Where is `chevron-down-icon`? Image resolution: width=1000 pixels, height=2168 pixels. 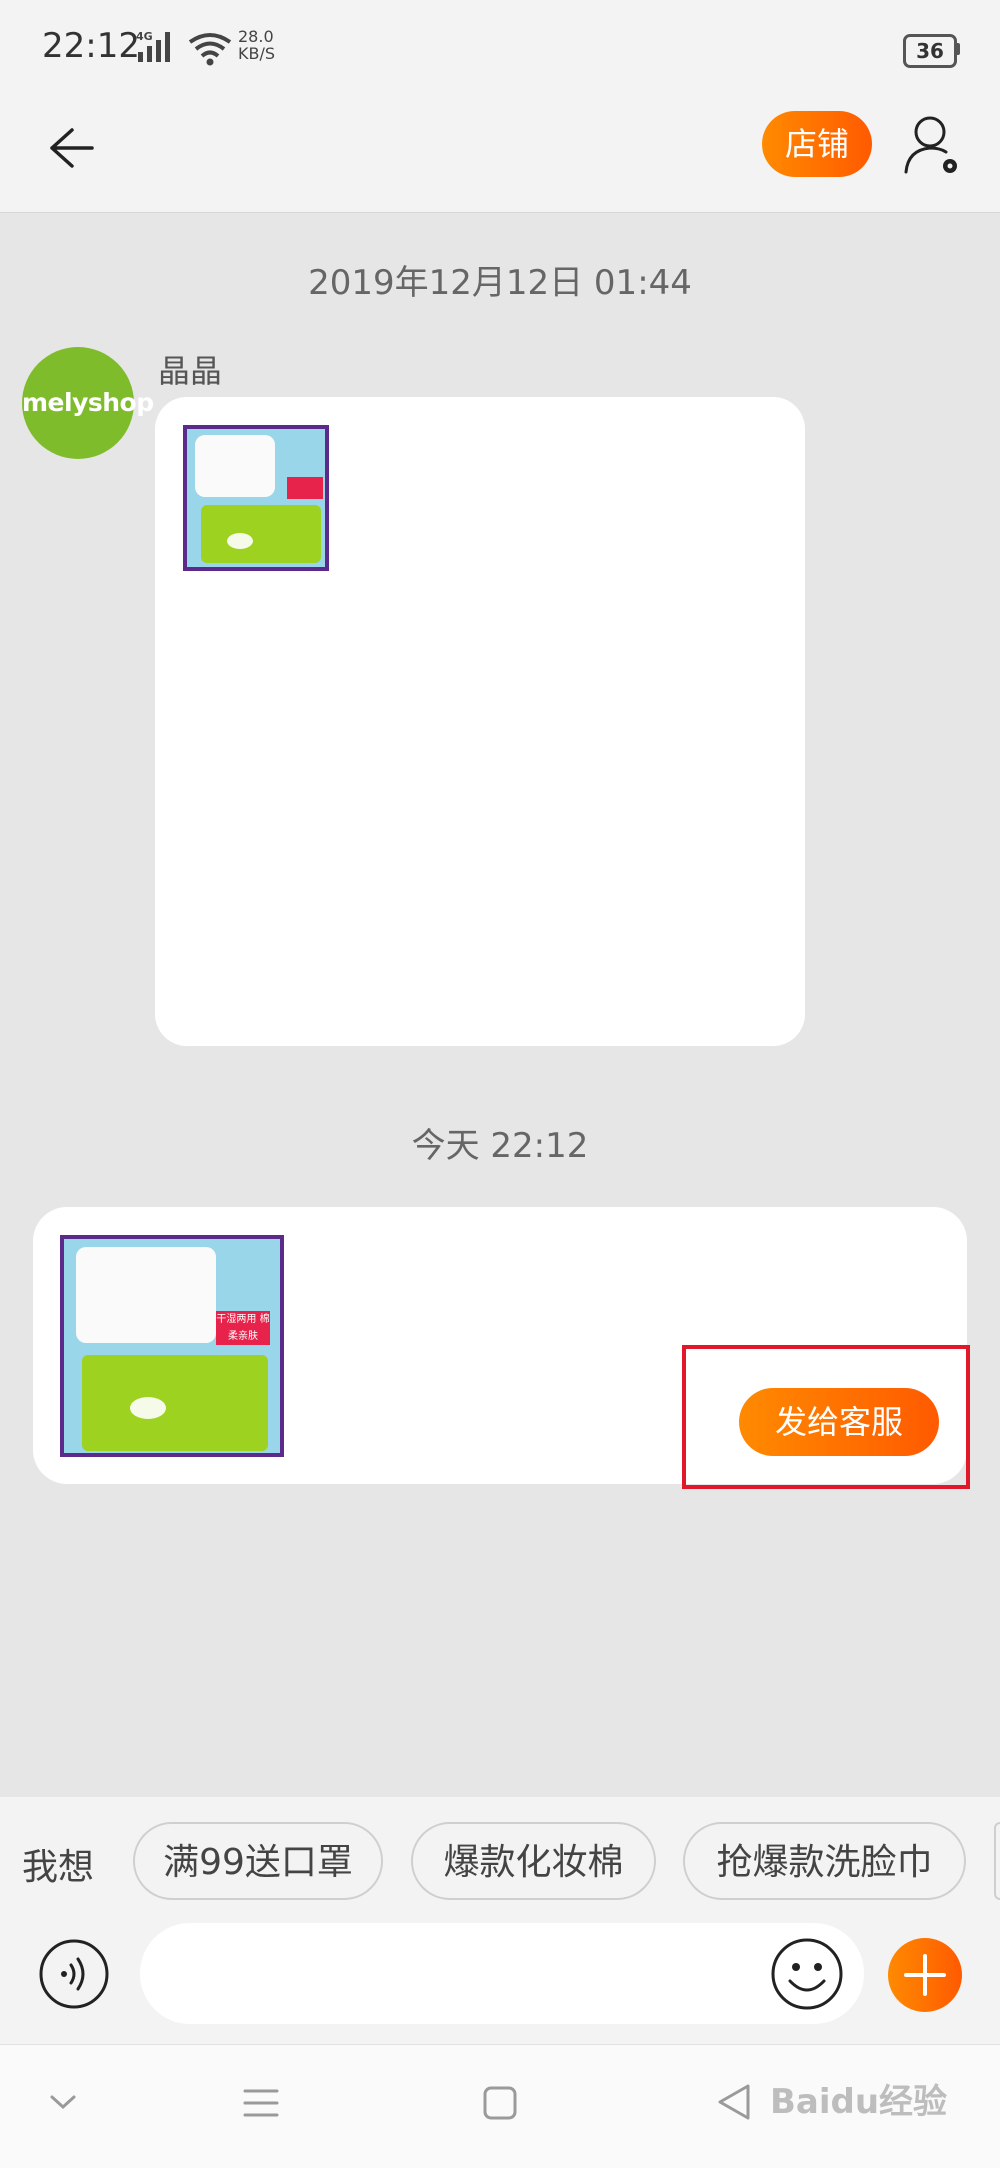 chevron-down-icon is located at coordinates (63, 2102).